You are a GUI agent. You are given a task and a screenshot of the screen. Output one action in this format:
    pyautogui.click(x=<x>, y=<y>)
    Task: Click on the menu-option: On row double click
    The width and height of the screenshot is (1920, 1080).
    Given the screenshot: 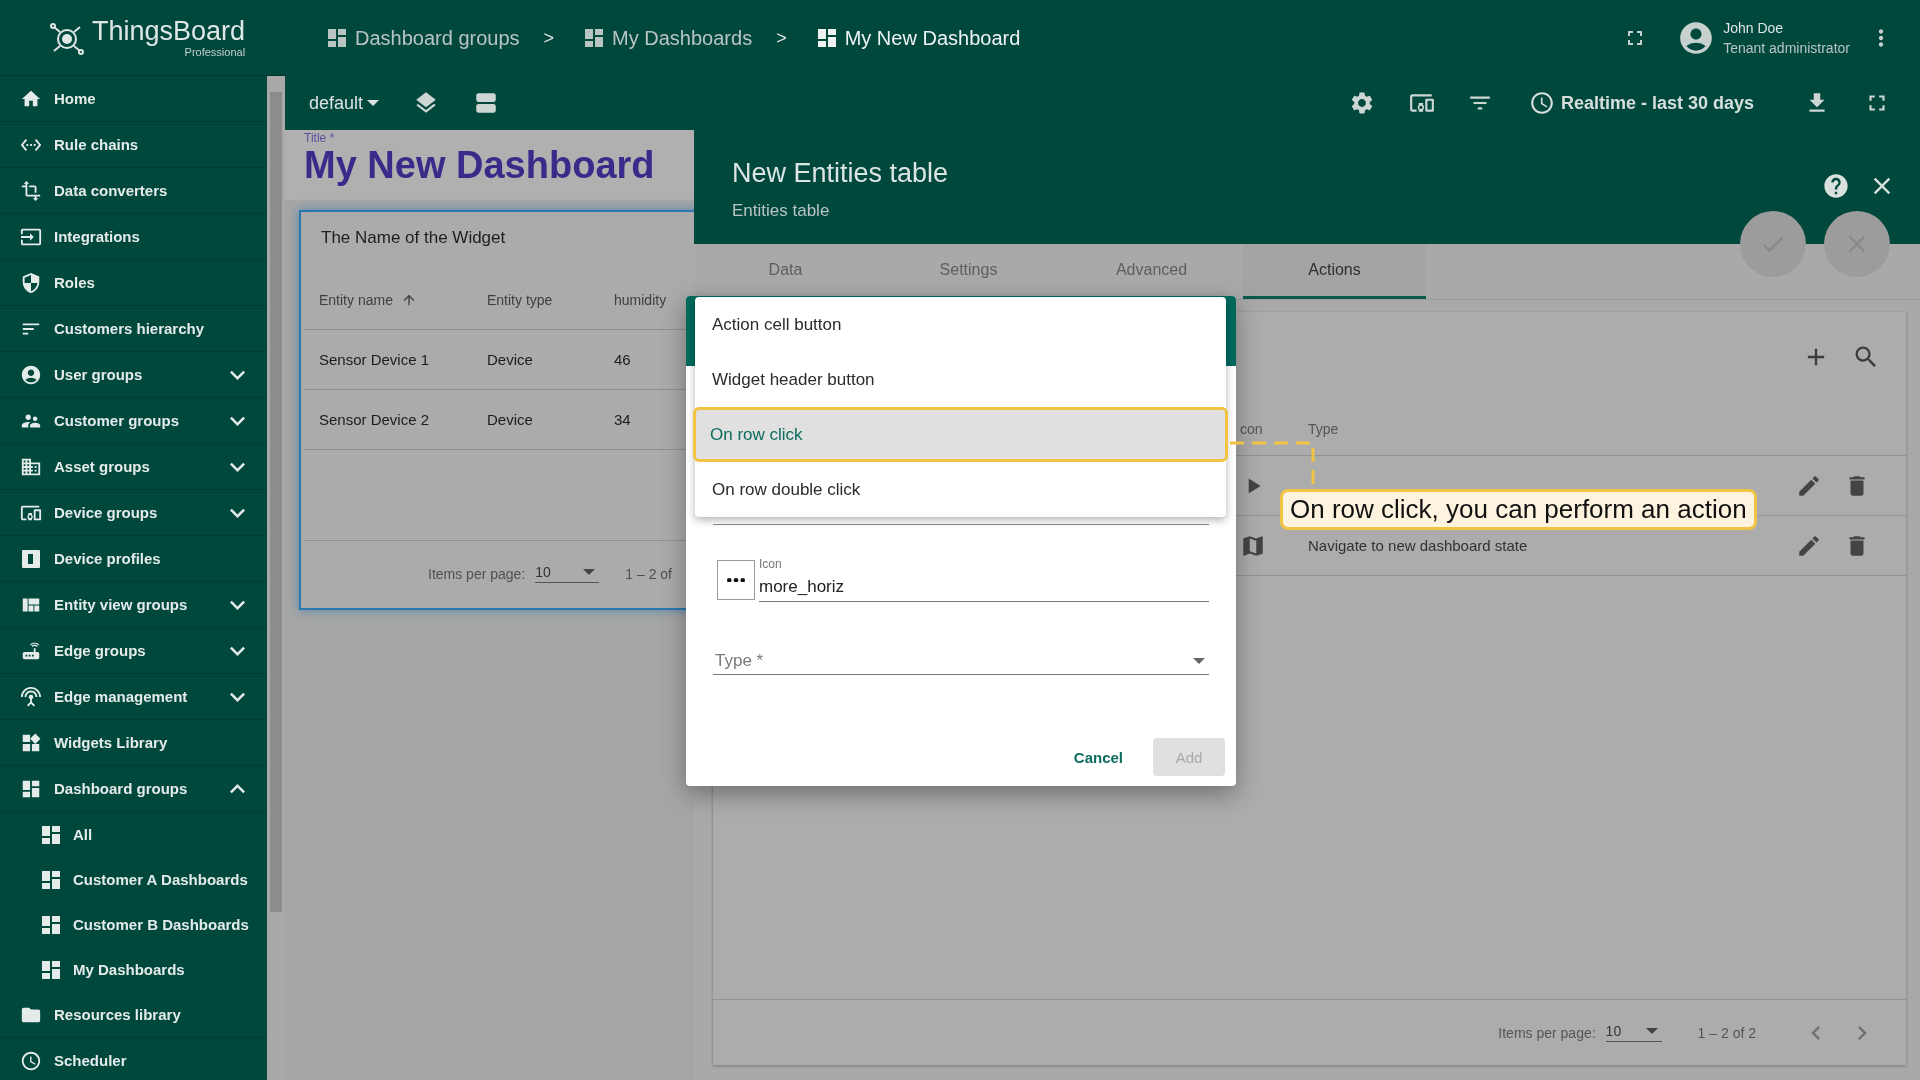 What is the action you would take?
    pyautogui.click(x=960, y=489)
    